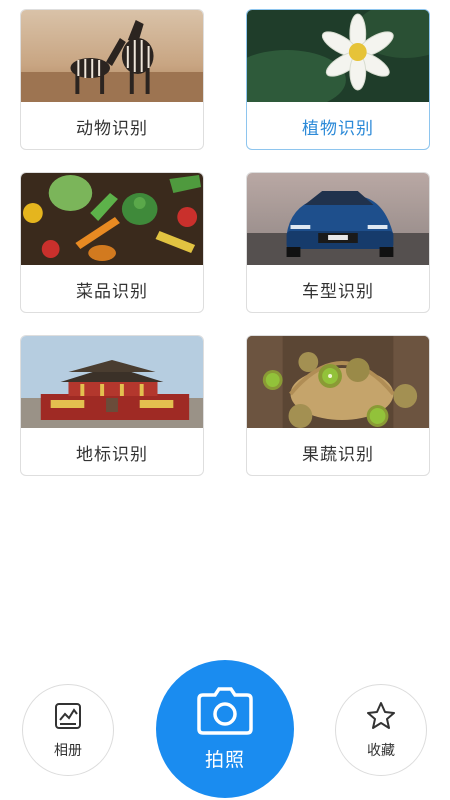 This screenshot has height=800, width=450. What do you see at coordinates (112, 382) in the screenshot?
I see `tiananmen-photo` at bounding box center [112, 382].